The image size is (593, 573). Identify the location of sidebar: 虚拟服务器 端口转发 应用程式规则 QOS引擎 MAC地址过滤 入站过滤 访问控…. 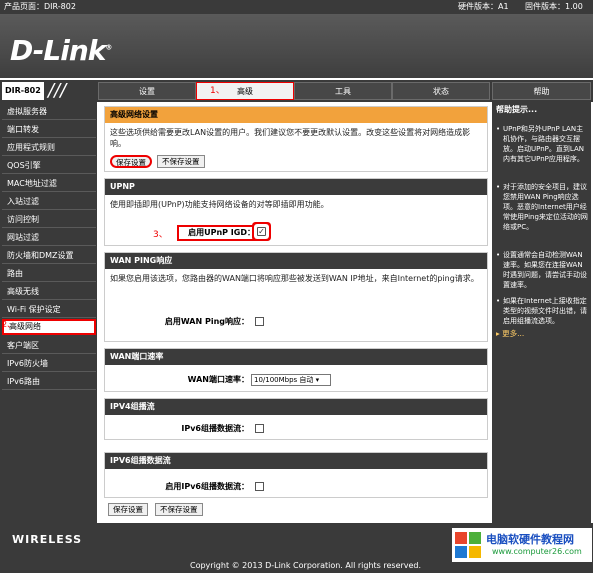
(48, 312).